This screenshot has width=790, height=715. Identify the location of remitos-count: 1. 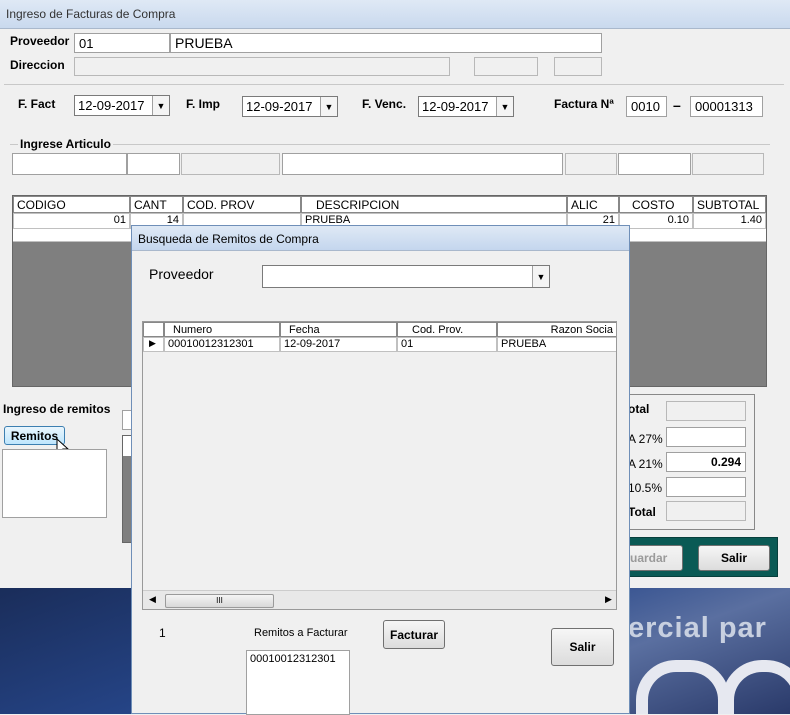
(162, 633).